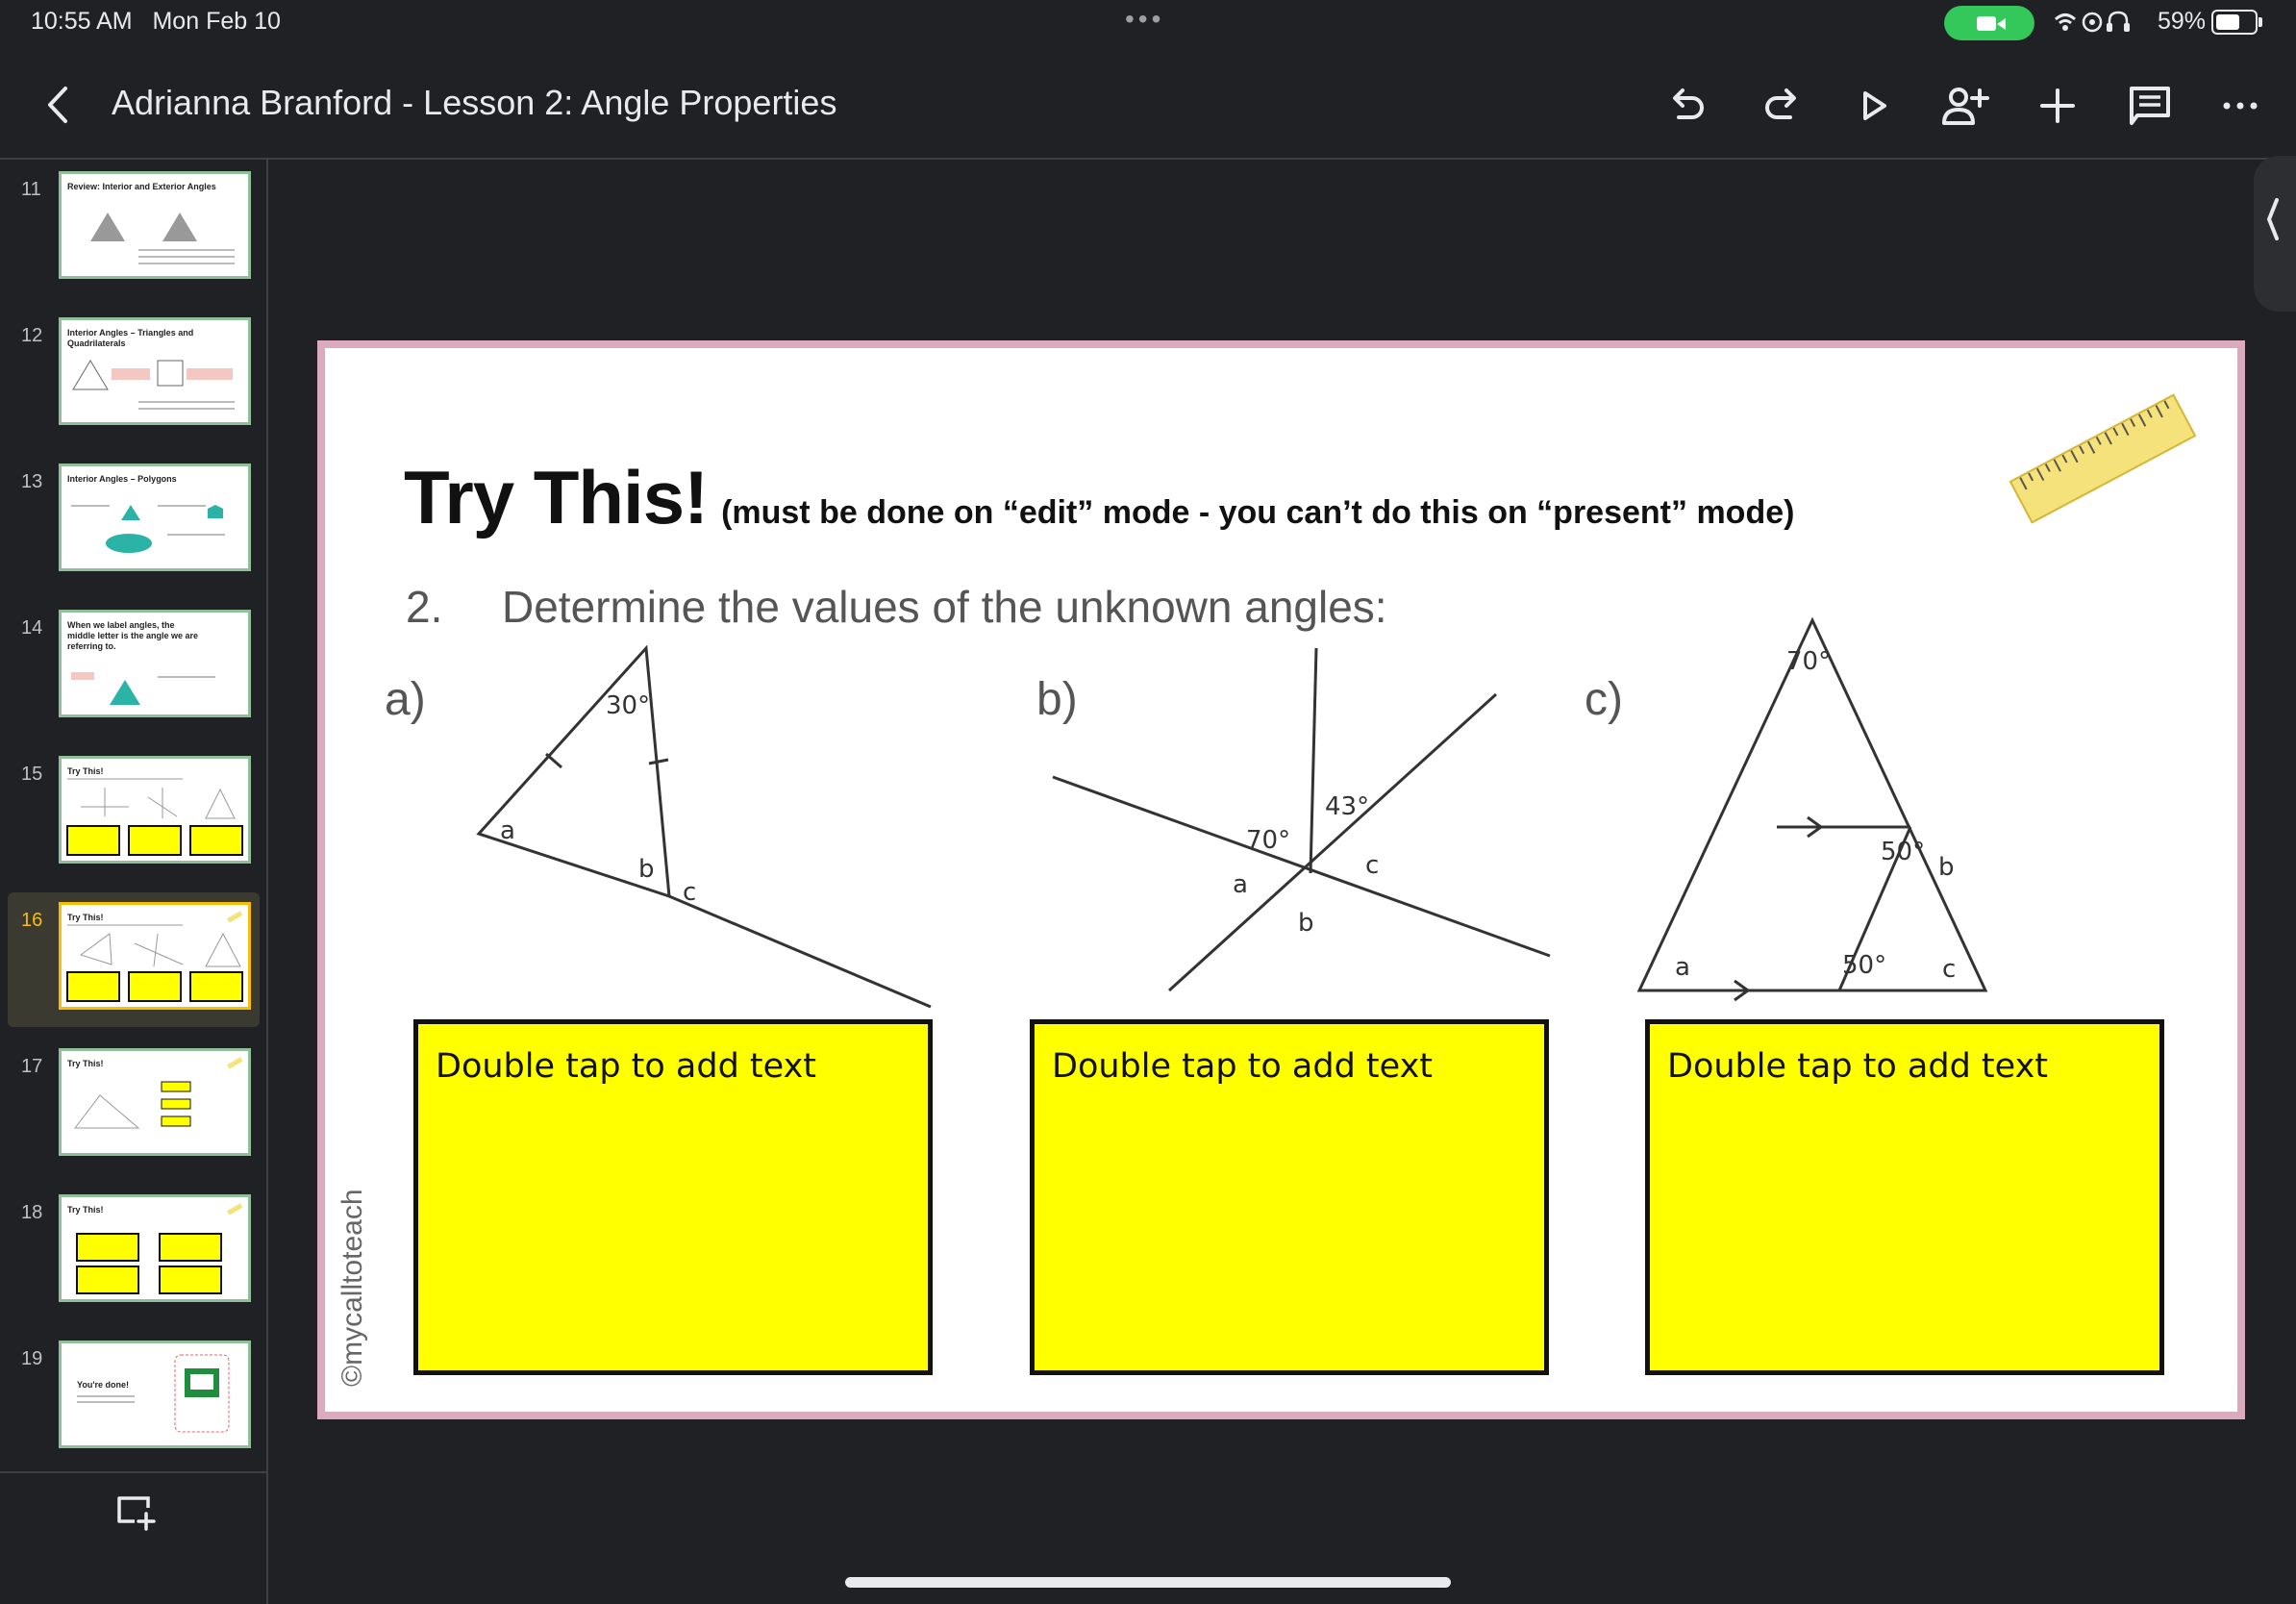 The image size is (2296, 1604). I want to click on battery-percent: 59%, so click(2182, 21).